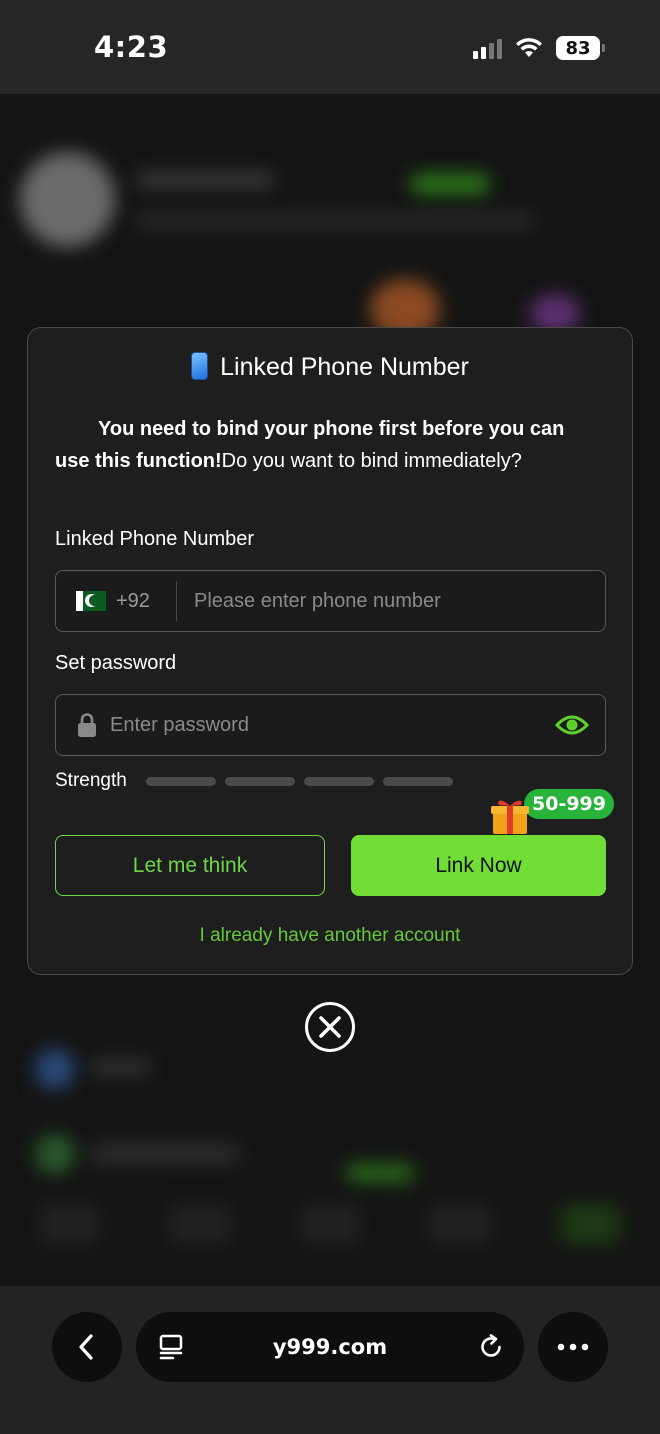 The image size is (660, 1434). I want to click on status-time: 4:23, so click(131, 47).